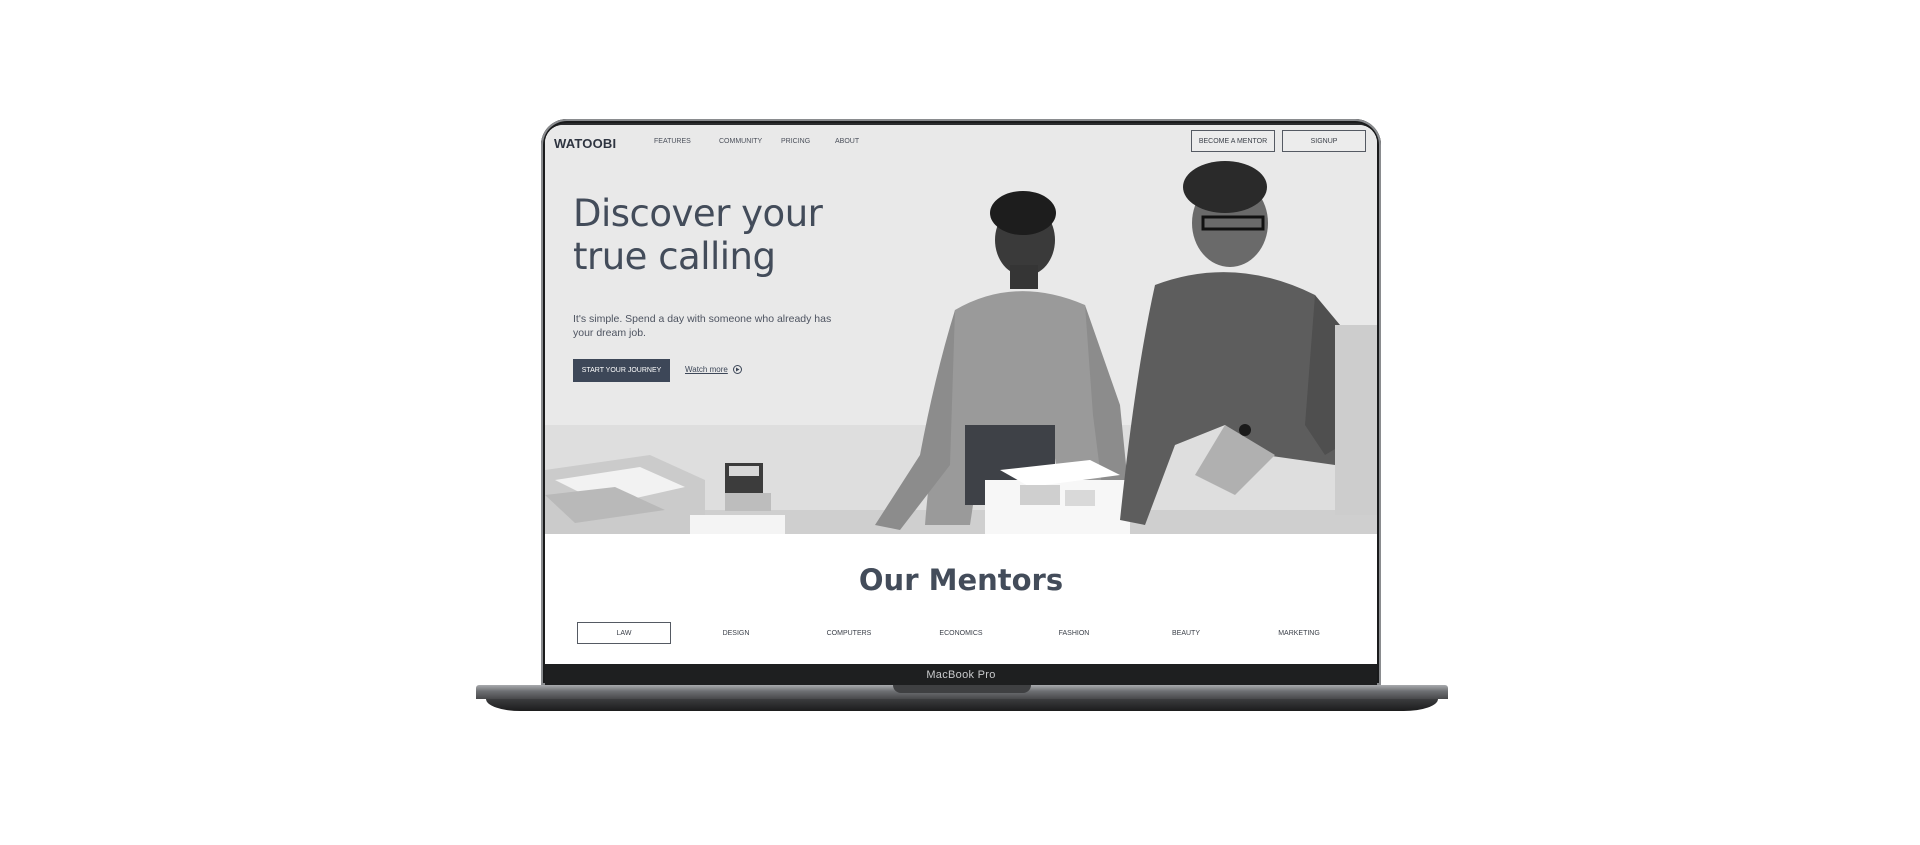 This screenshot has height=845, width=1920. I want to click on hero-title: Discover your true calling, so click(698, 235).